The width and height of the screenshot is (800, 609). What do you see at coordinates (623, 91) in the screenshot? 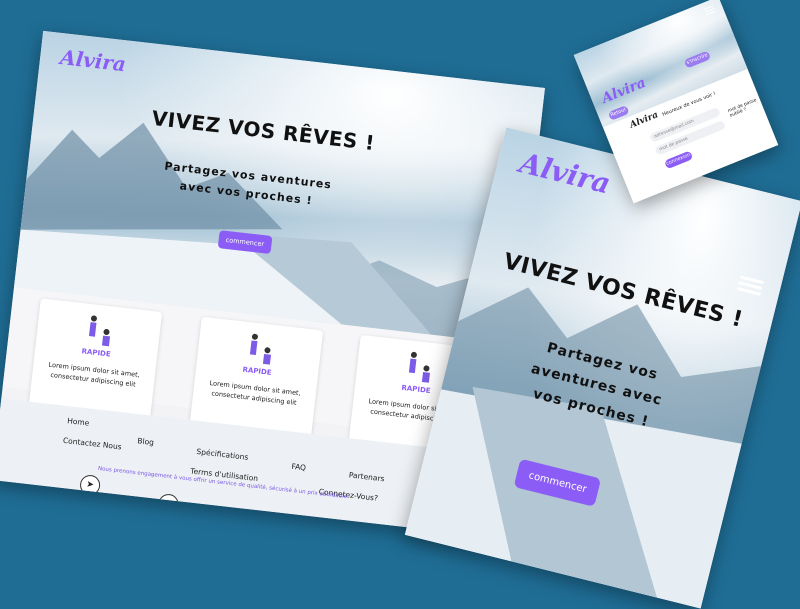
I see `logo: Alvira` at bounding box center [623, 91].